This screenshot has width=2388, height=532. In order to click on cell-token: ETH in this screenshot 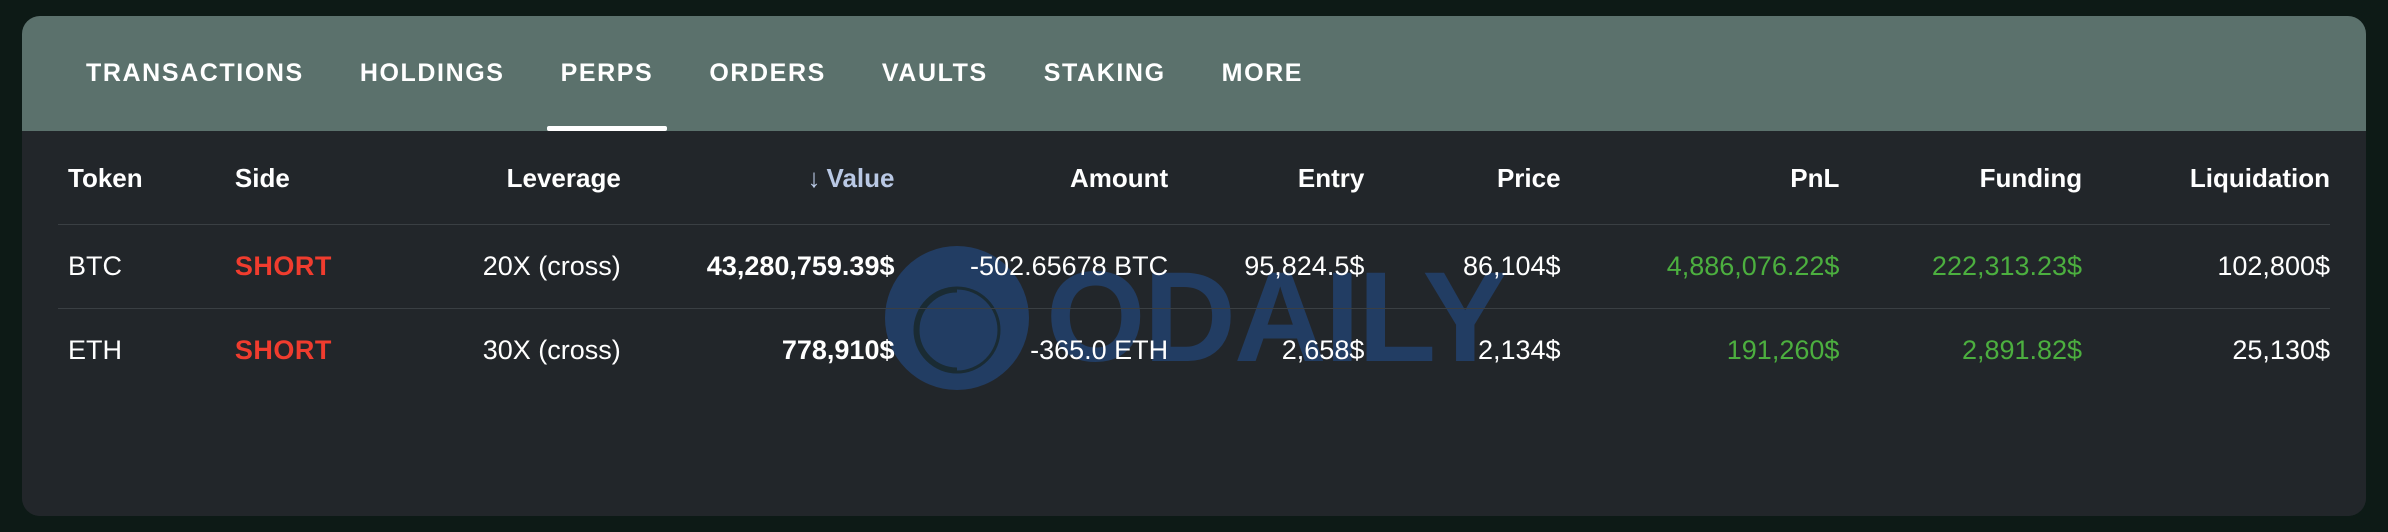, I will do `click(135, 350)`.